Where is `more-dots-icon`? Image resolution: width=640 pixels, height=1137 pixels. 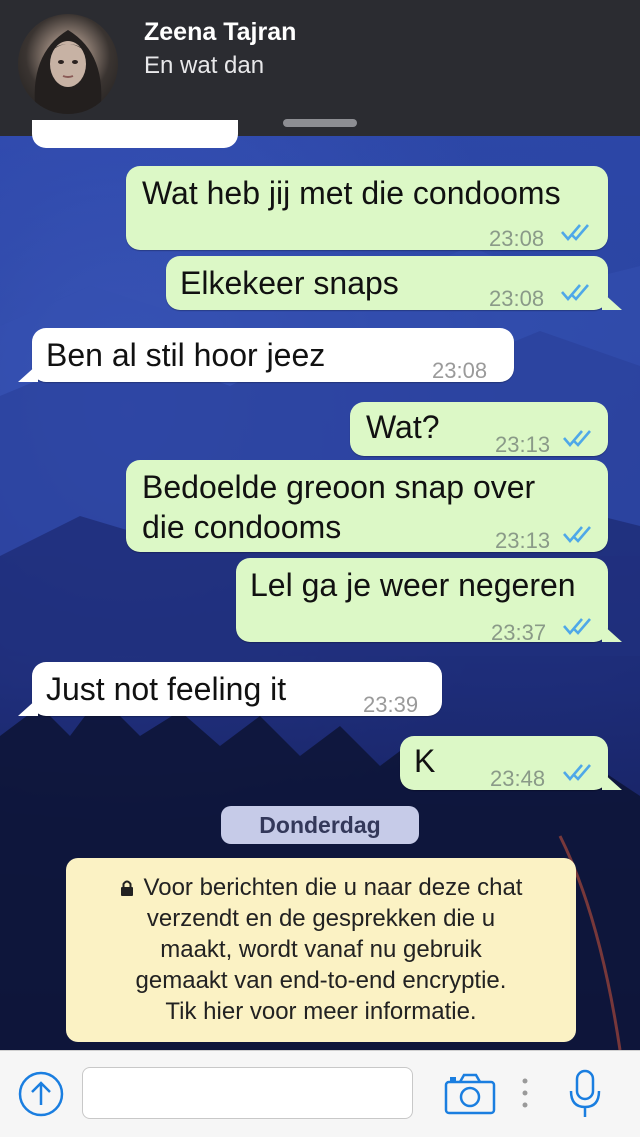 more-dots-icon is located at coordinates (525, 1093).